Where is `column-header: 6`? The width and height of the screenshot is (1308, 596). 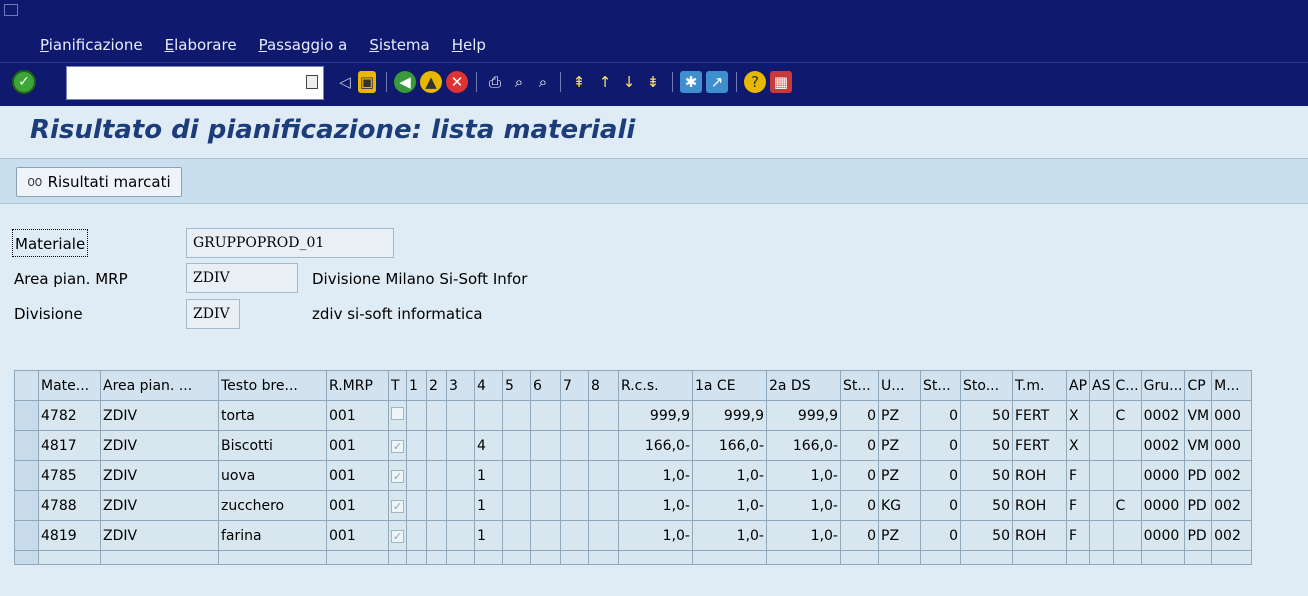 column-header: 6 is located at coordinates (545, 385).